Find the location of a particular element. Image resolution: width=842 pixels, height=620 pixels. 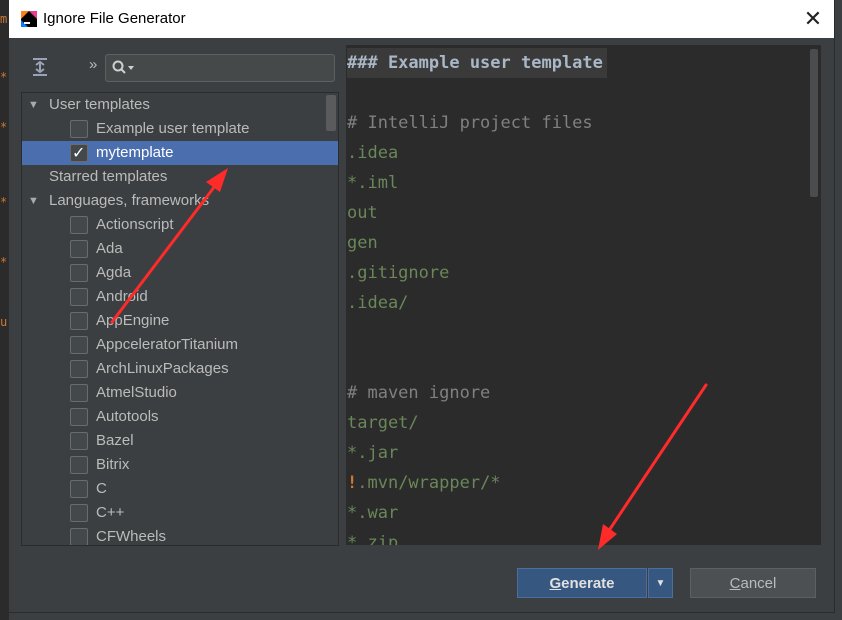

tree-toolbar: » is located at coordinates (179, 68).